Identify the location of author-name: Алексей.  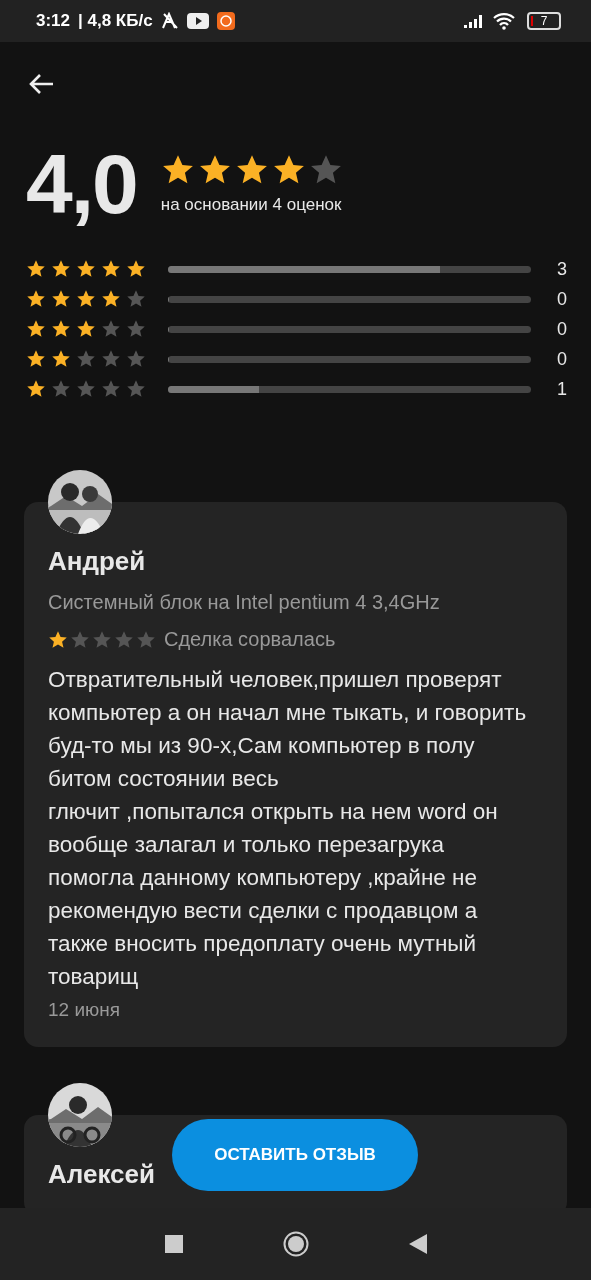
(101, 1174).